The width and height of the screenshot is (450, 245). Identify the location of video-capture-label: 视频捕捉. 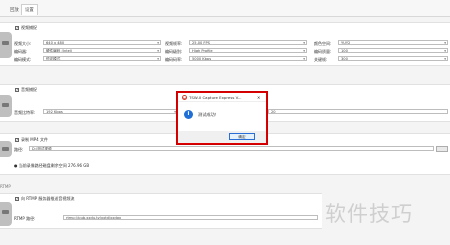
(29, 27).